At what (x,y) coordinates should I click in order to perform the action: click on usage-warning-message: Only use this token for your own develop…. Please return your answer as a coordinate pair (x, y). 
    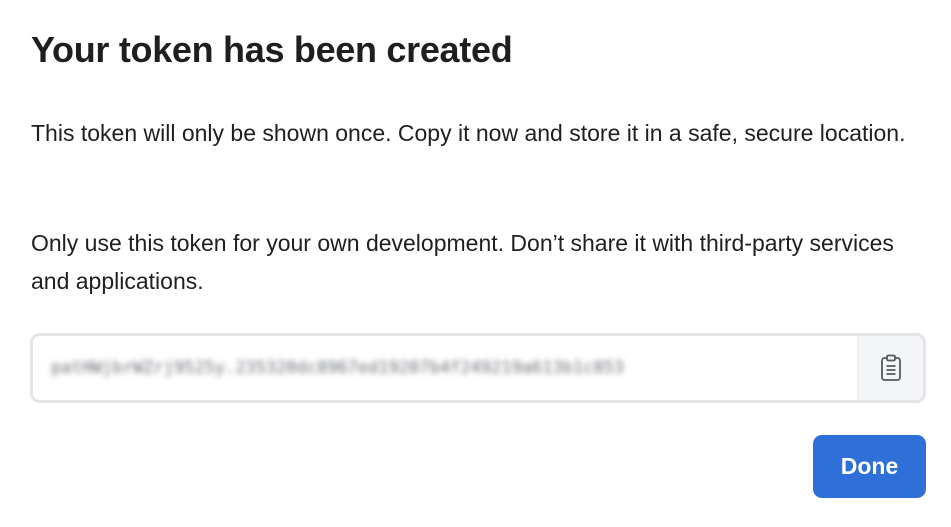
    Looking at the image, I should click on (462, 262).